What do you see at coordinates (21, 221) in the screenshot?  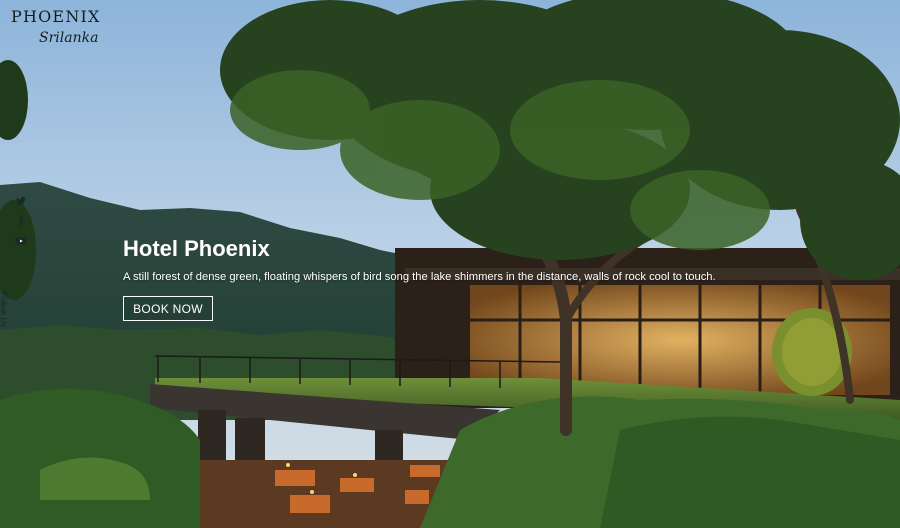 I see `facebook-icon` at bounding box center [21, 221].